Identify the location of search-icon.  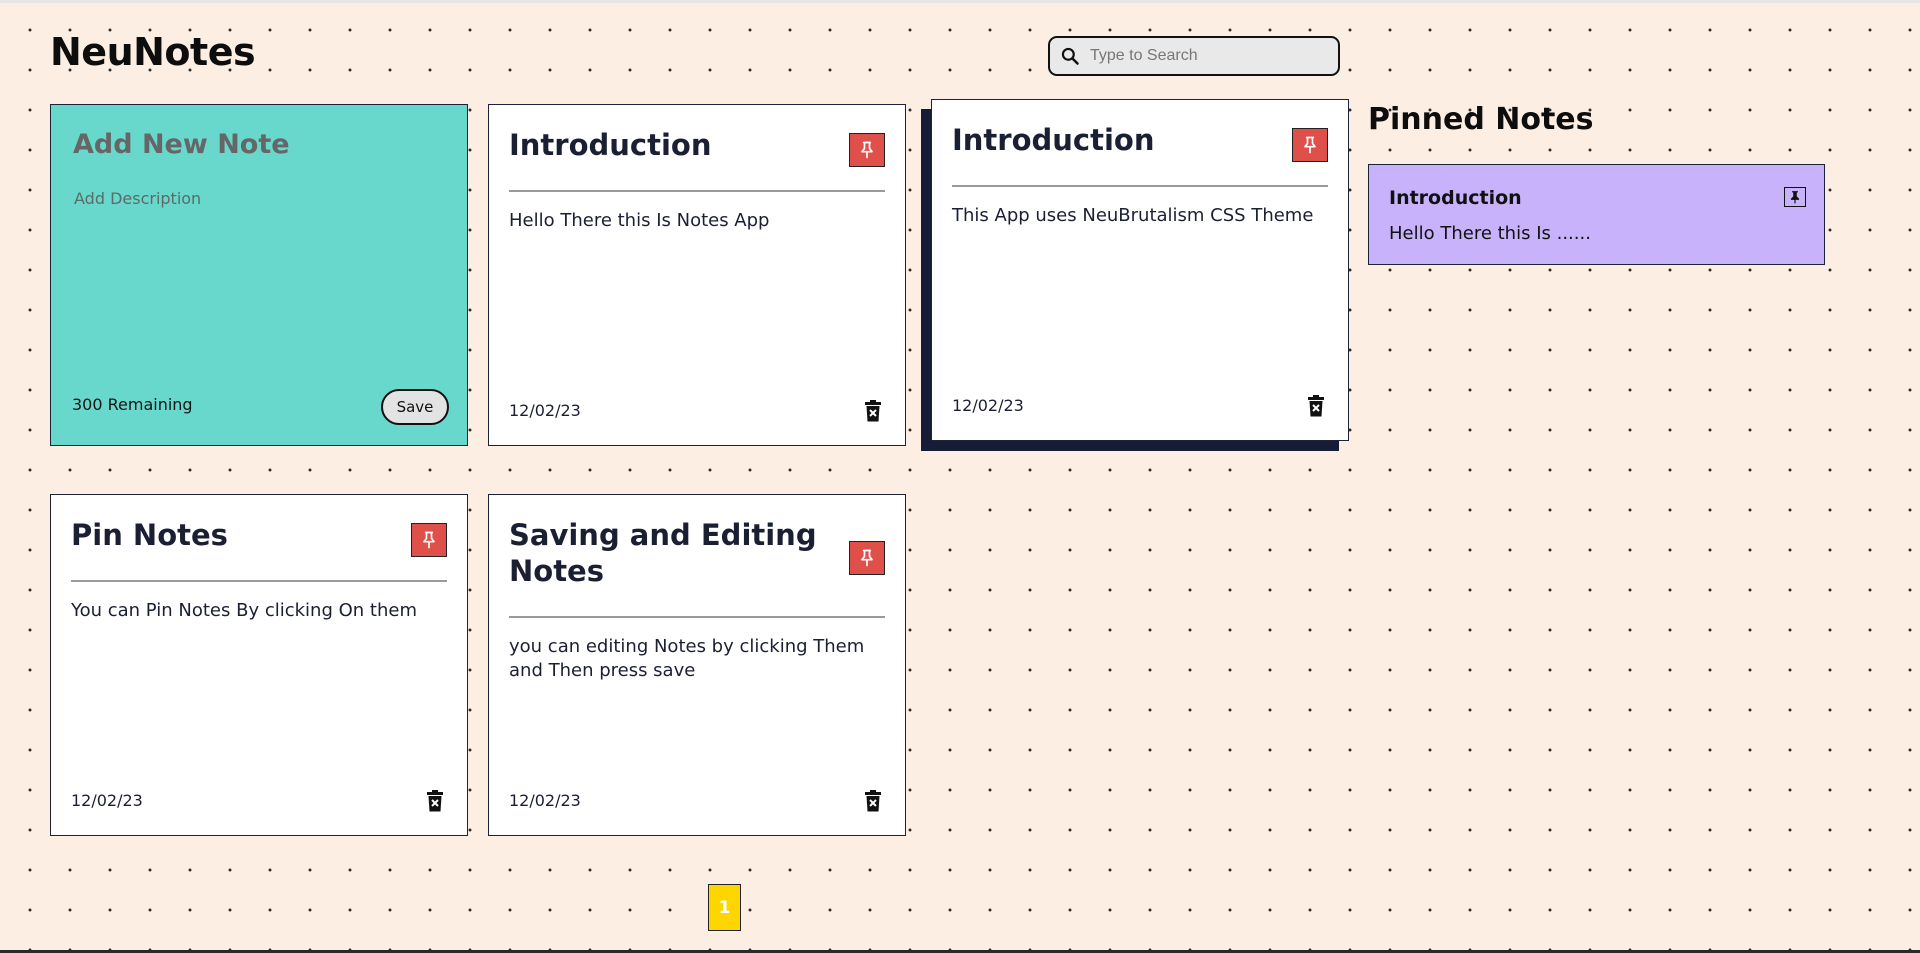
(1070, 56).